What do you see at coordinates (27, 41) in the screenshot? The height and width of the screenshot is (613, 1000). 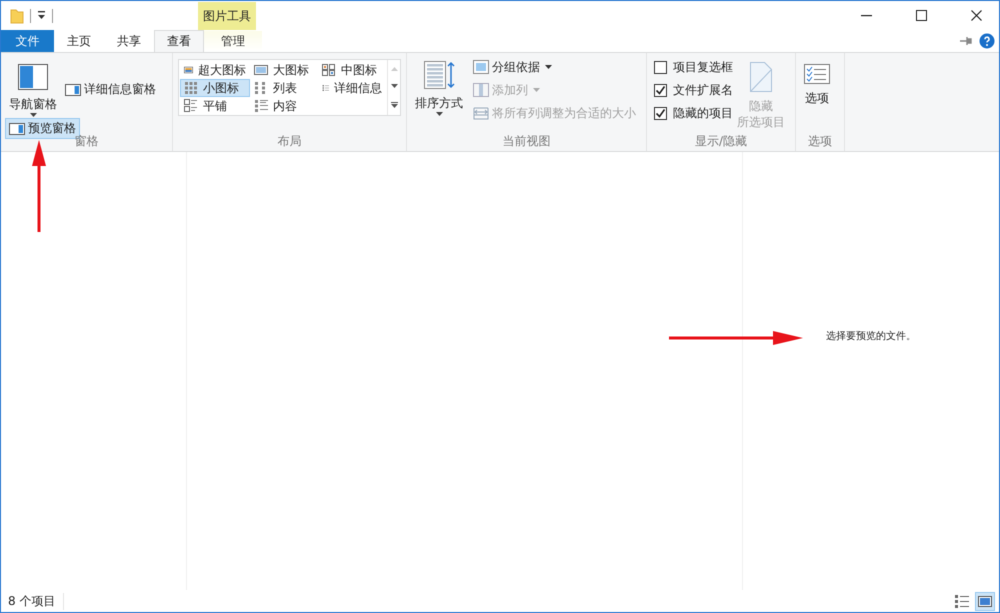 I see `file-tab: 文件` at bounding box center [27, 41].